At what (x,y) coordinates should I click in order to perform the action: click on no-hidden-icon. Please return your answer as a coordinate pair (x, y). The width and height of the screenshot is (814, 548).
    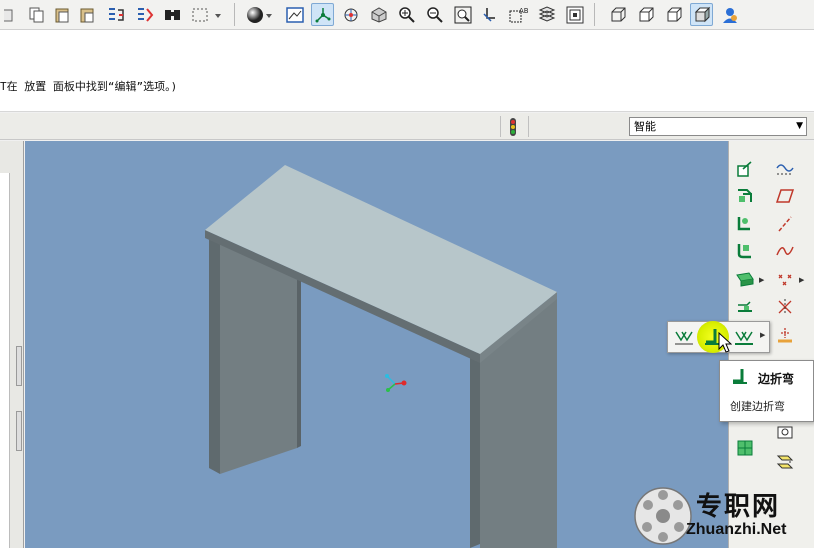
    Looking at the image, I should click on (673, 14).